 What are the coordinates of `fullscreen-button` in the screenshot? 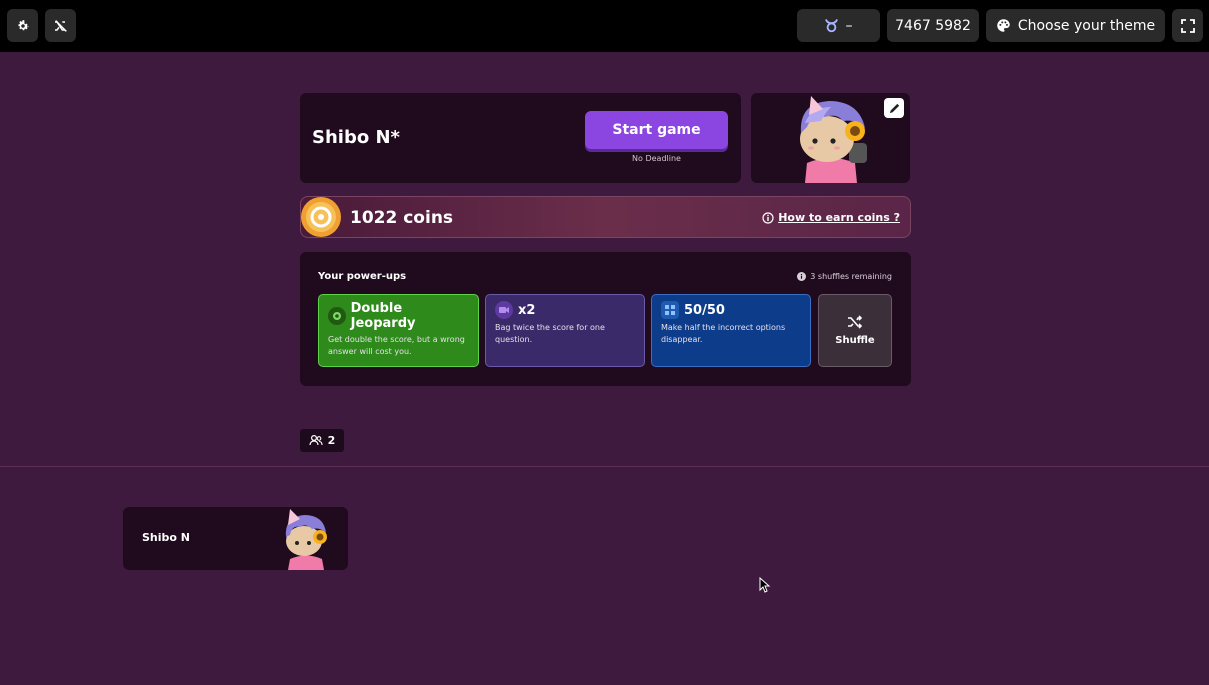 It's located at (1187, 25).